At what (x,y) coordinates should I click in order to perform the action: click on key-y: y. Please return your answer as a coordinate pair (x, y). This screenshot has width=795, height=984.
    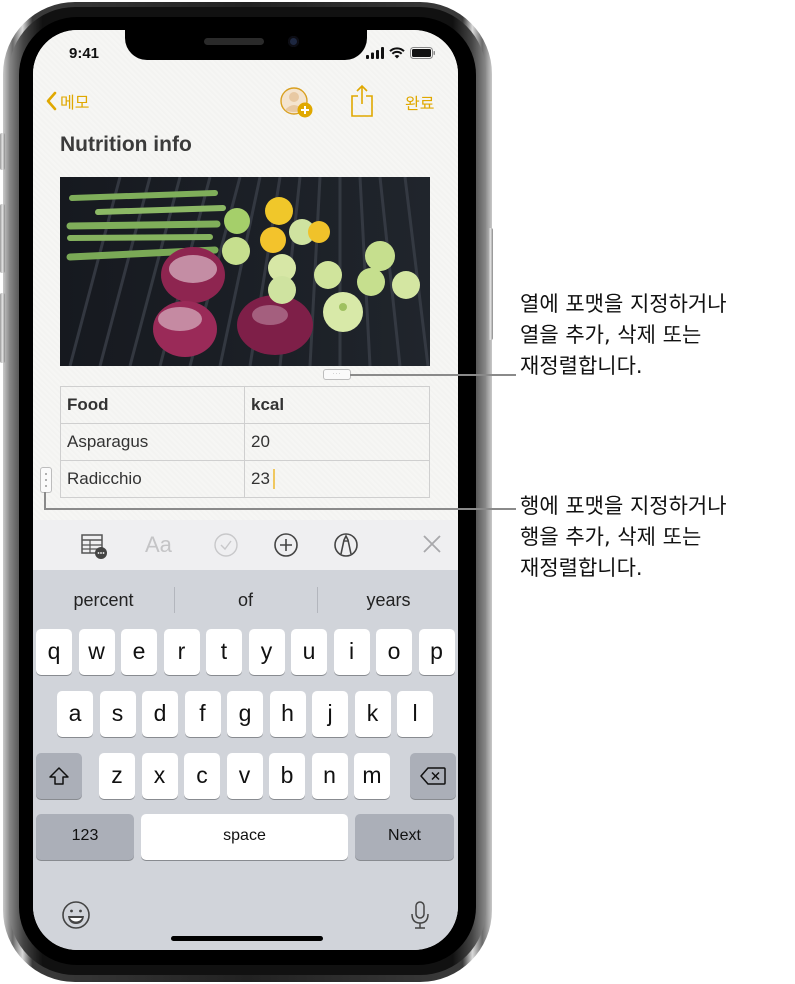
    Looking at the image, I should click on (266, 652).